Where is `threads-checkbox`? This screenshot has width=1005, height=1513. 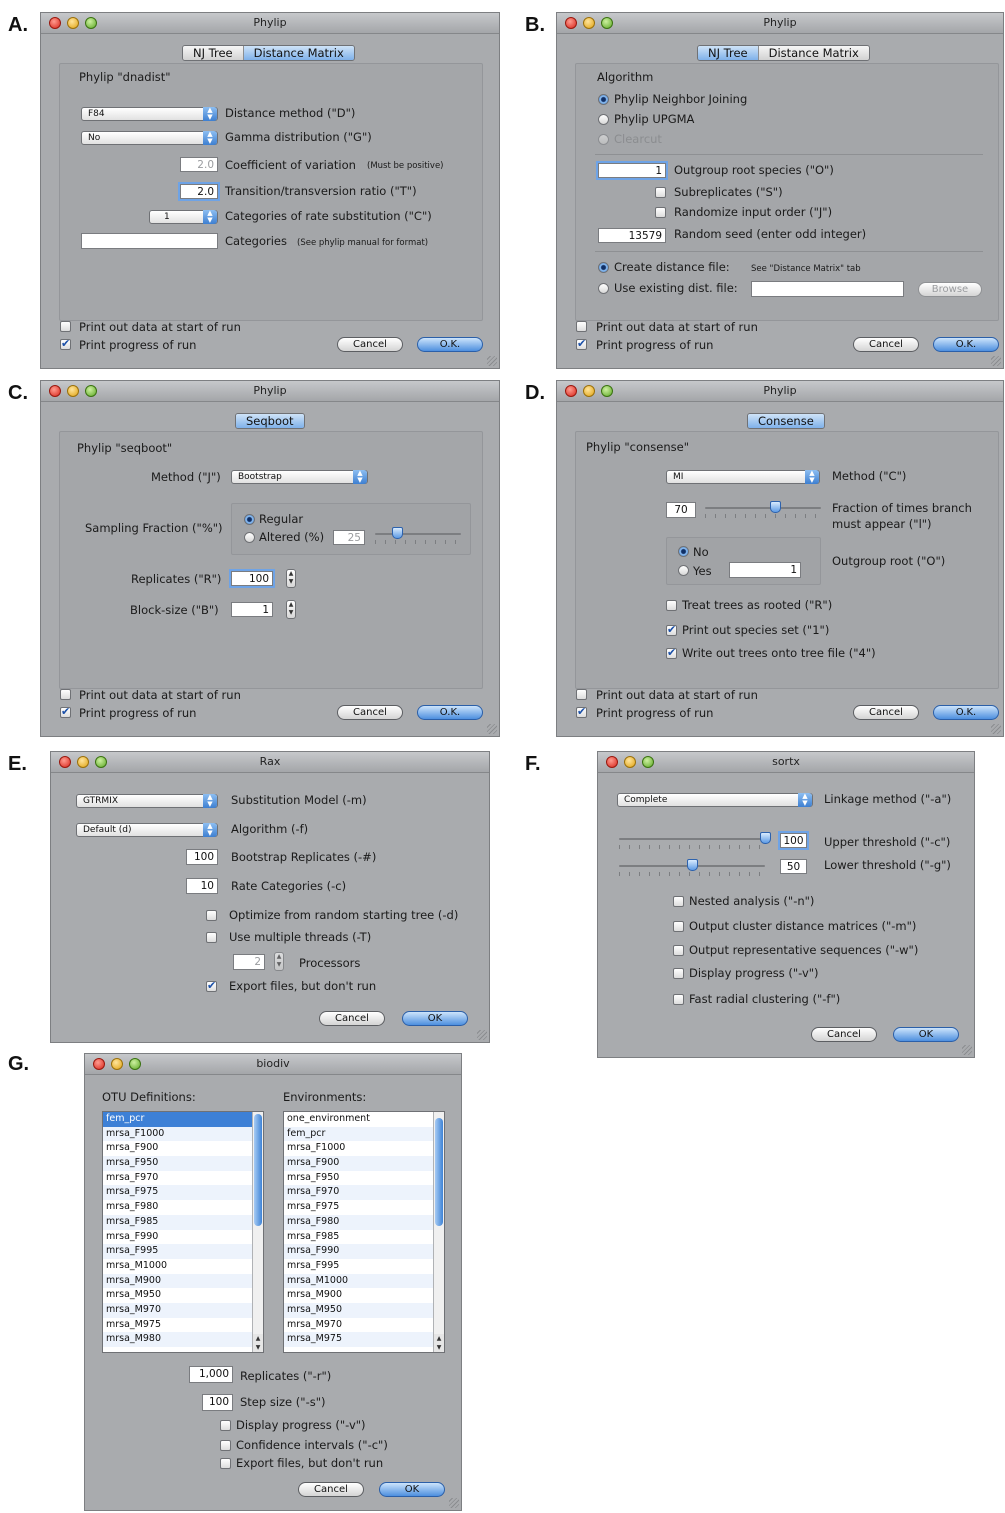
threads-checkbox is located at coordinates (211, 937).